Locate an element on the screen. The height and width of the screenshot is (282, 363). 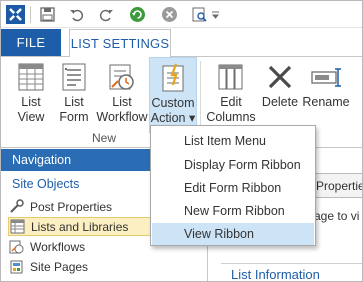
redo-icon is located at coordinates (106, 14).